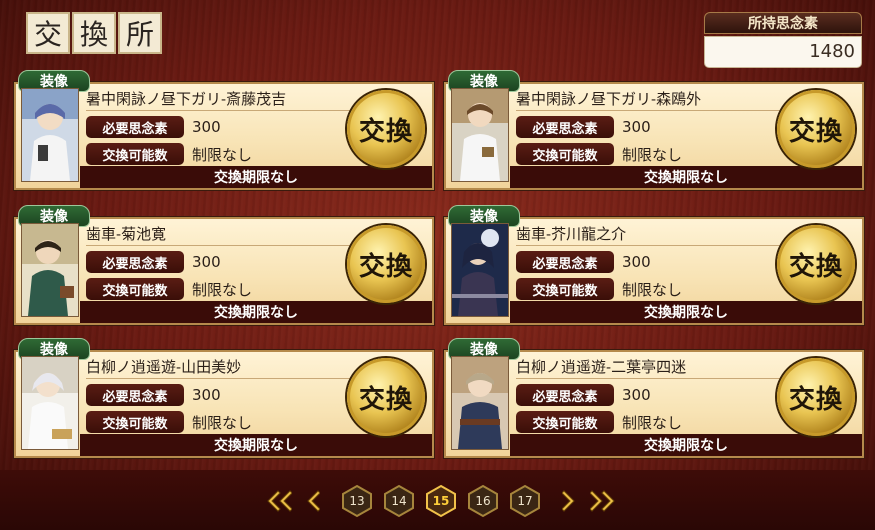 This screenshot has height=530, width=875. What do you see at coordinates (224, 265) in the screenshot?
I see `exchange-card: 装像 歯車-菊池寛 必要思念素 300 交換可能数 制限なし 交換期限なし 交換` at bounding box center [224, 265].